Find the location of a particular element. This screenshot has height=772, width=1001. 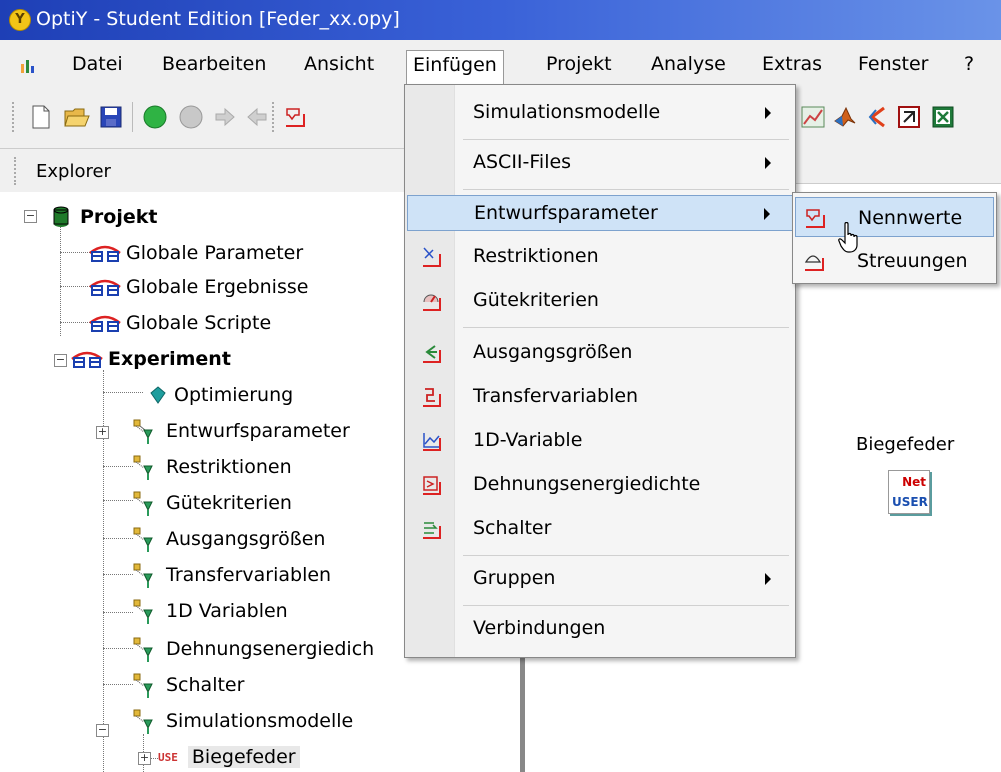

export-icon is located at coordinates (909, 117).